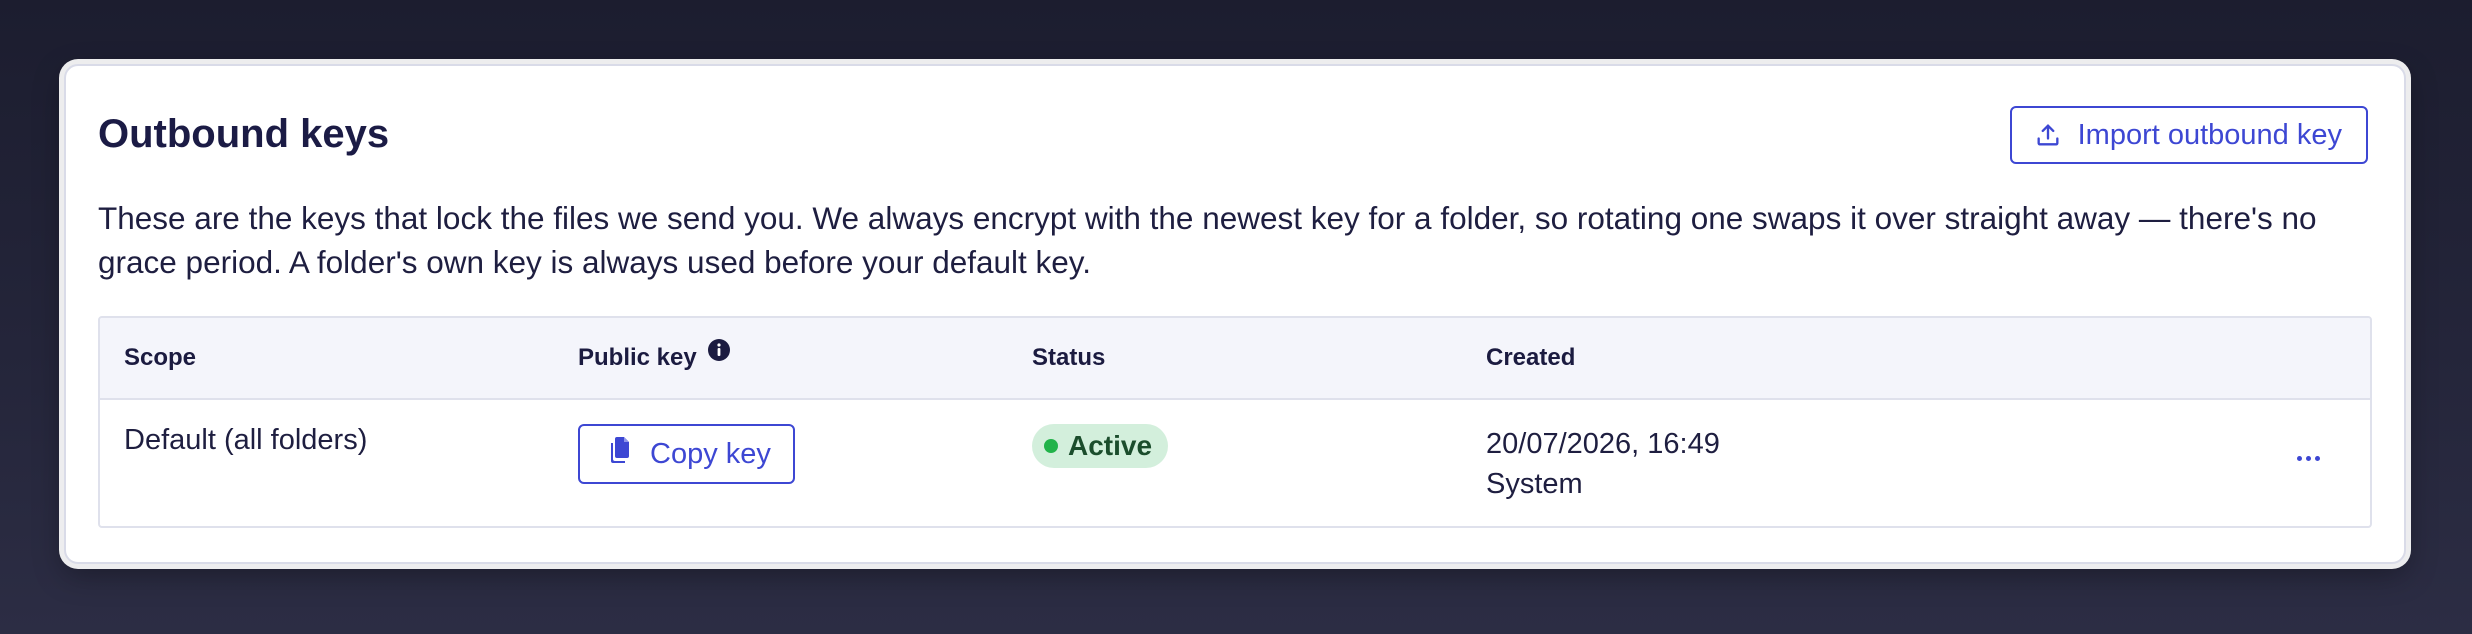  What do you see at coordinates (637, 357) in the screenshot?
I see `column-header-public-key-label: Public key` at bounding box center [637, 357].